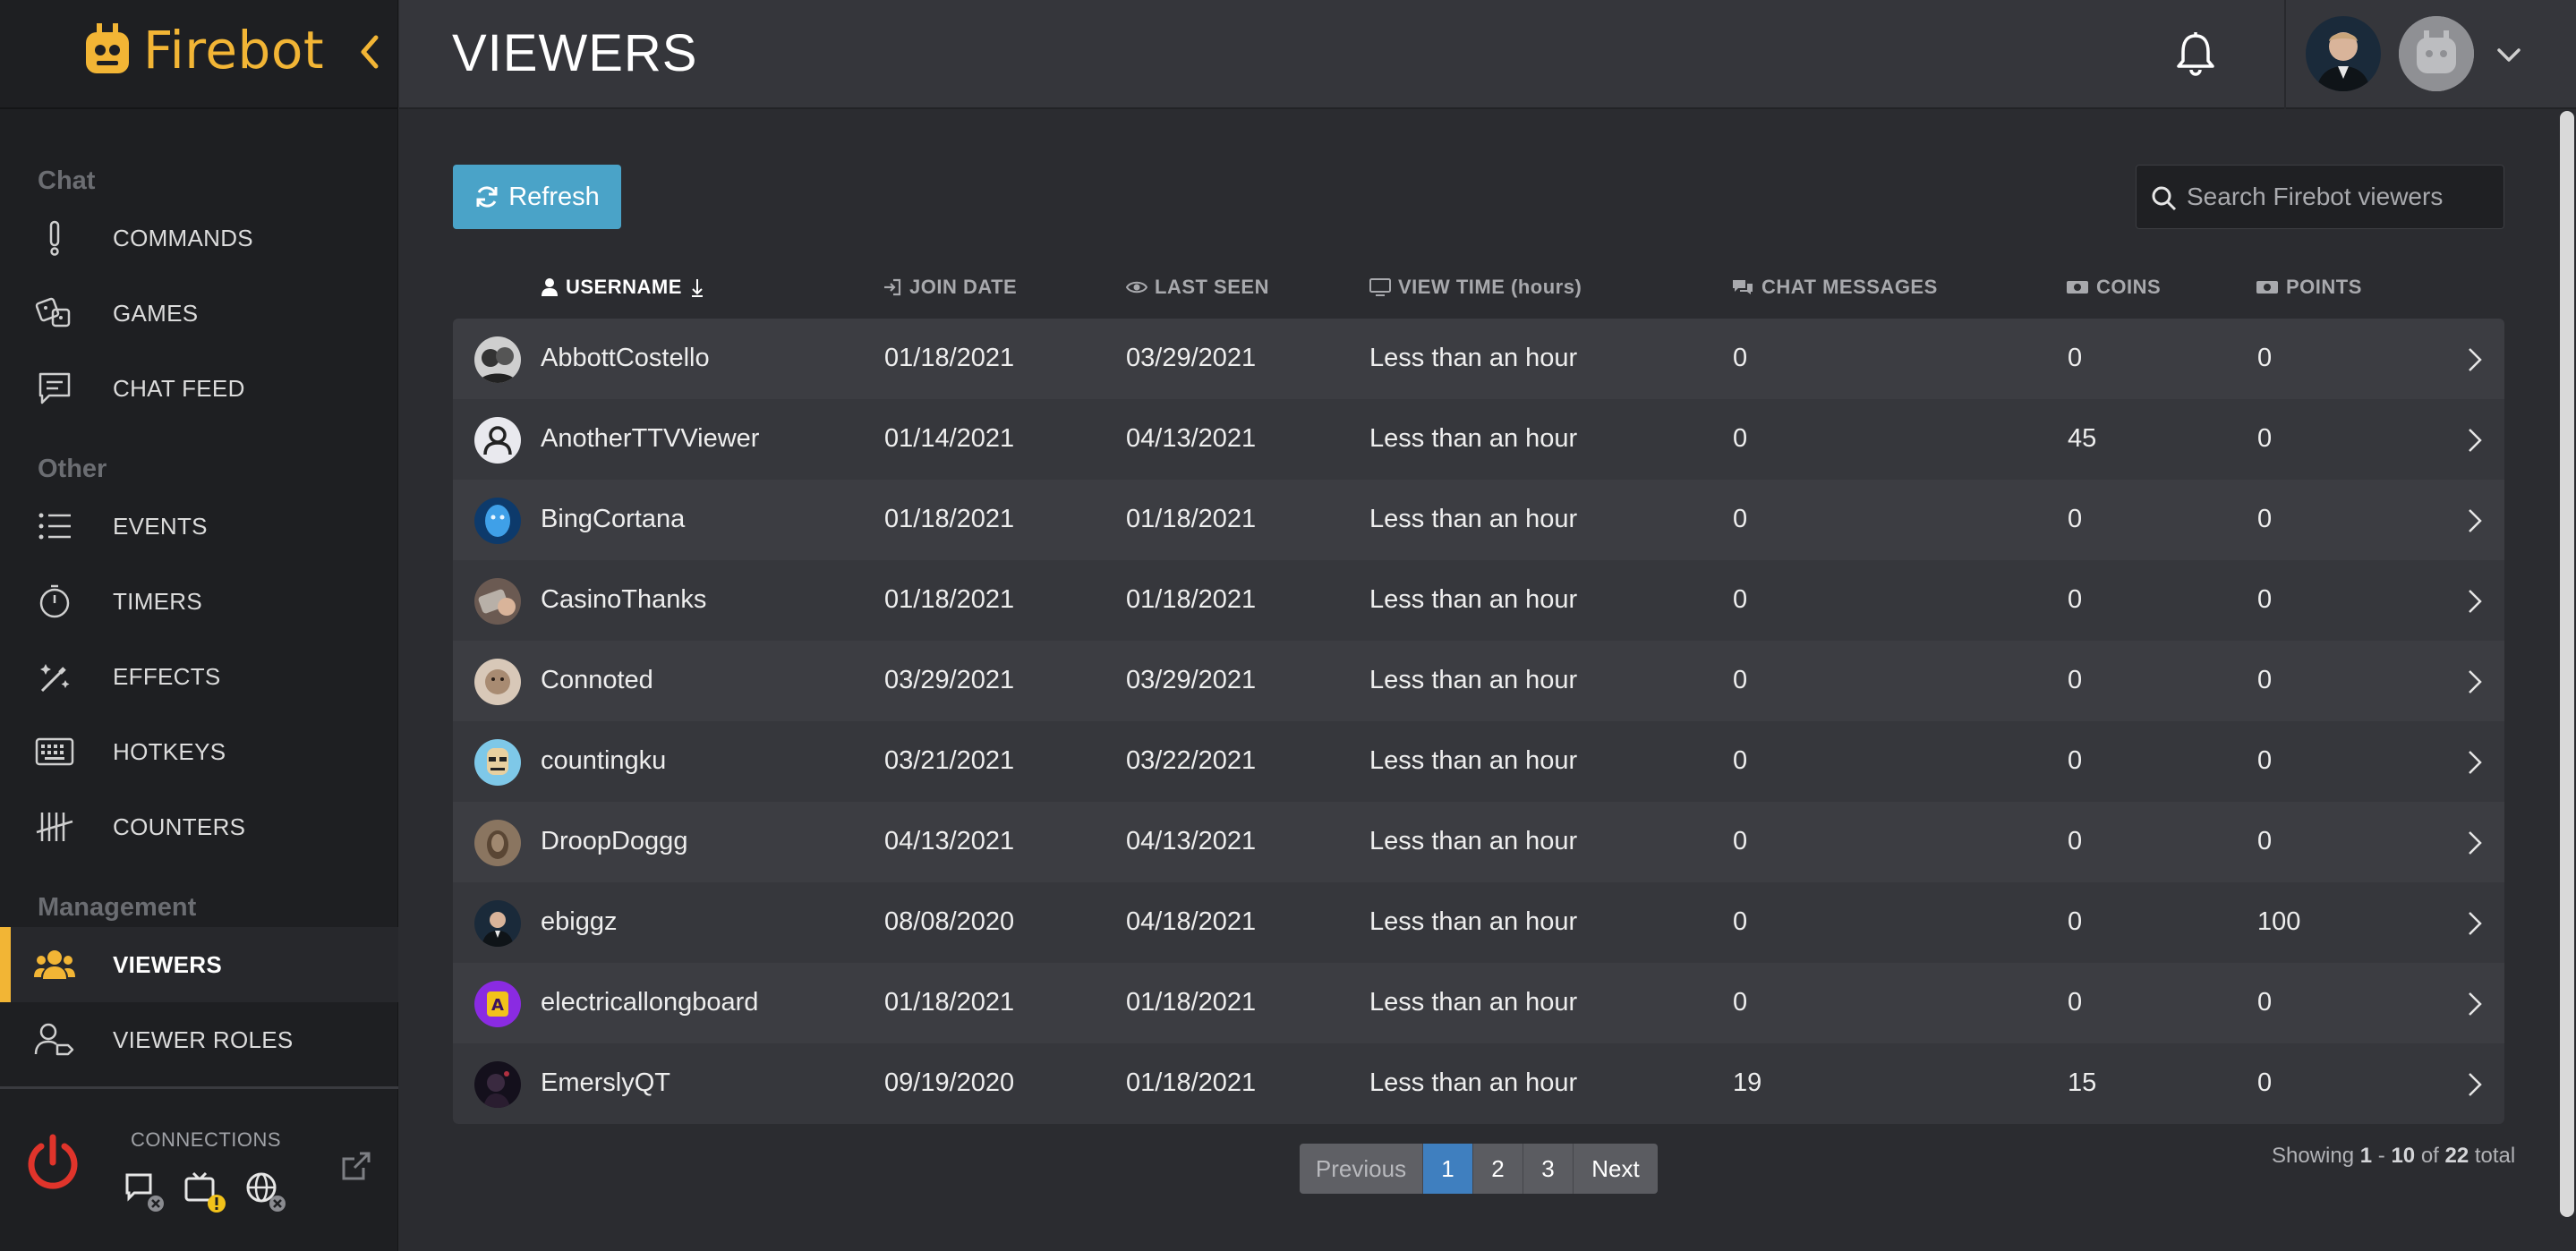 This screenshot has width=2576, height=1251. I want to click on points-cell: 100, so click(2279, 921).